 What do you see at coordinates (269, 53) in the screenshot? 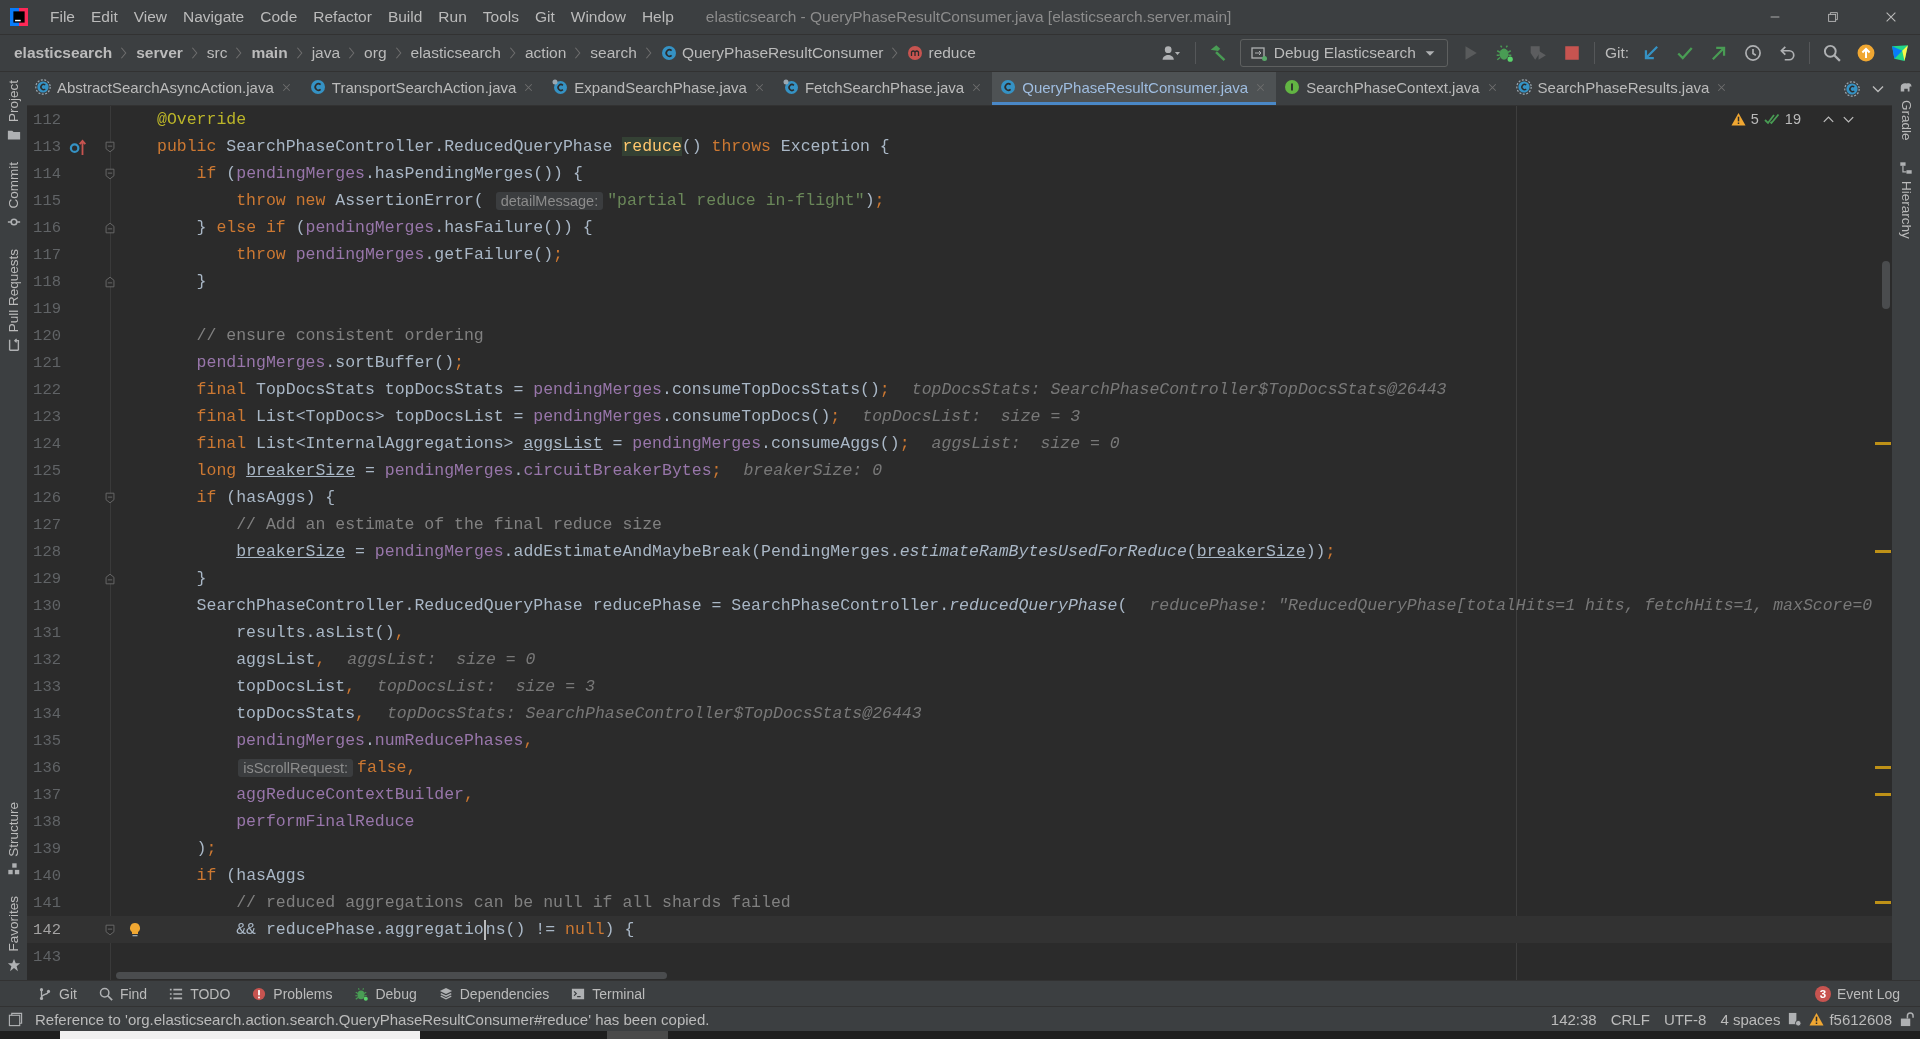
I see `breadcrumb-item: main` at bounding box center [269, 53].